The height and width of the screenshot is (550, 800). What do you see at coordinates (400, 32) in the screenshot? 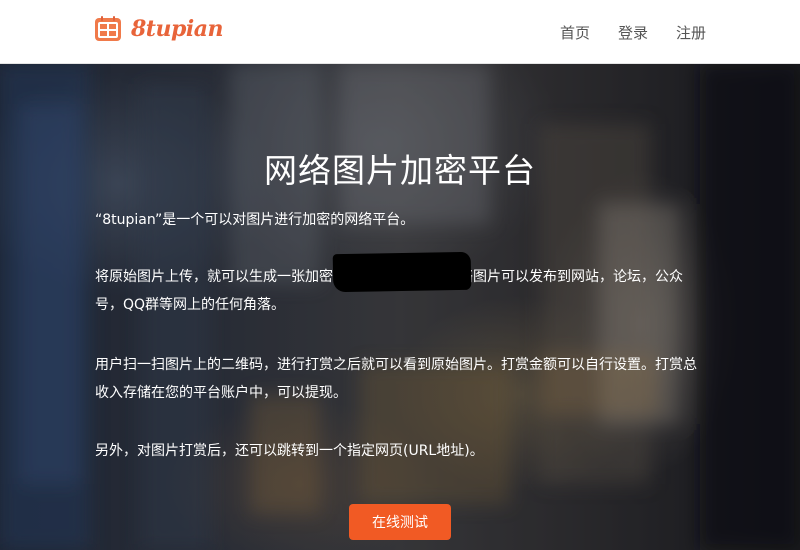
I see `navbar: 8tupian 首页 登录 注册` at bounding box center [400, 32].